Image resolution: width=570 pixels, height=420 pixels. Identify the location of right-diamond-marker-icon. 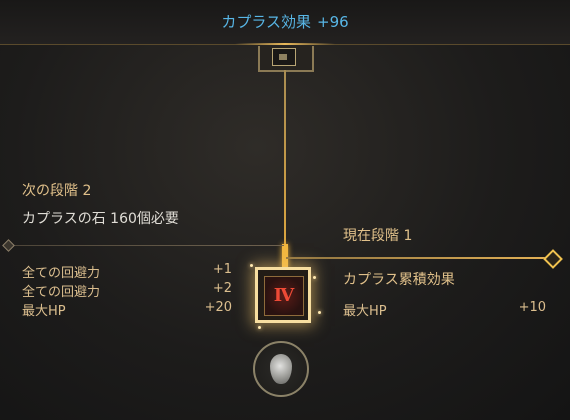
(553, 259).